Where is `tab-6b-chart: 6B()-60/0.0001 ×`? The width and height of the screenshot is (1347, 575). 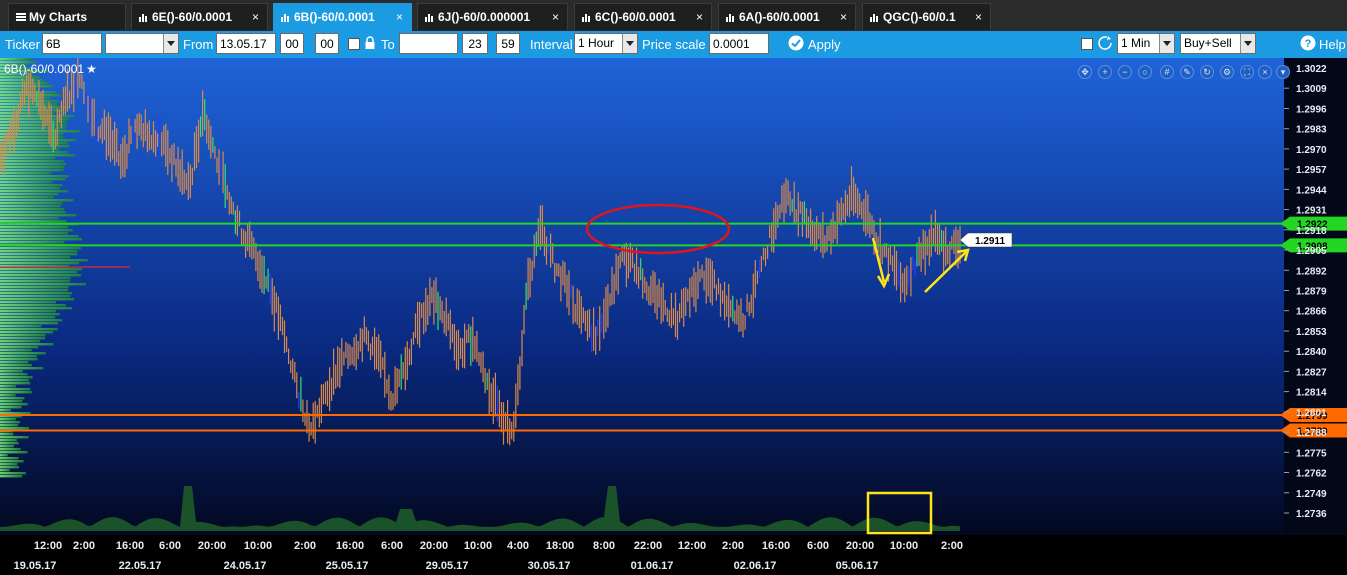
tab-6b-chart: 6B()-60/0.0001 × is located at coordinates (342, 17).